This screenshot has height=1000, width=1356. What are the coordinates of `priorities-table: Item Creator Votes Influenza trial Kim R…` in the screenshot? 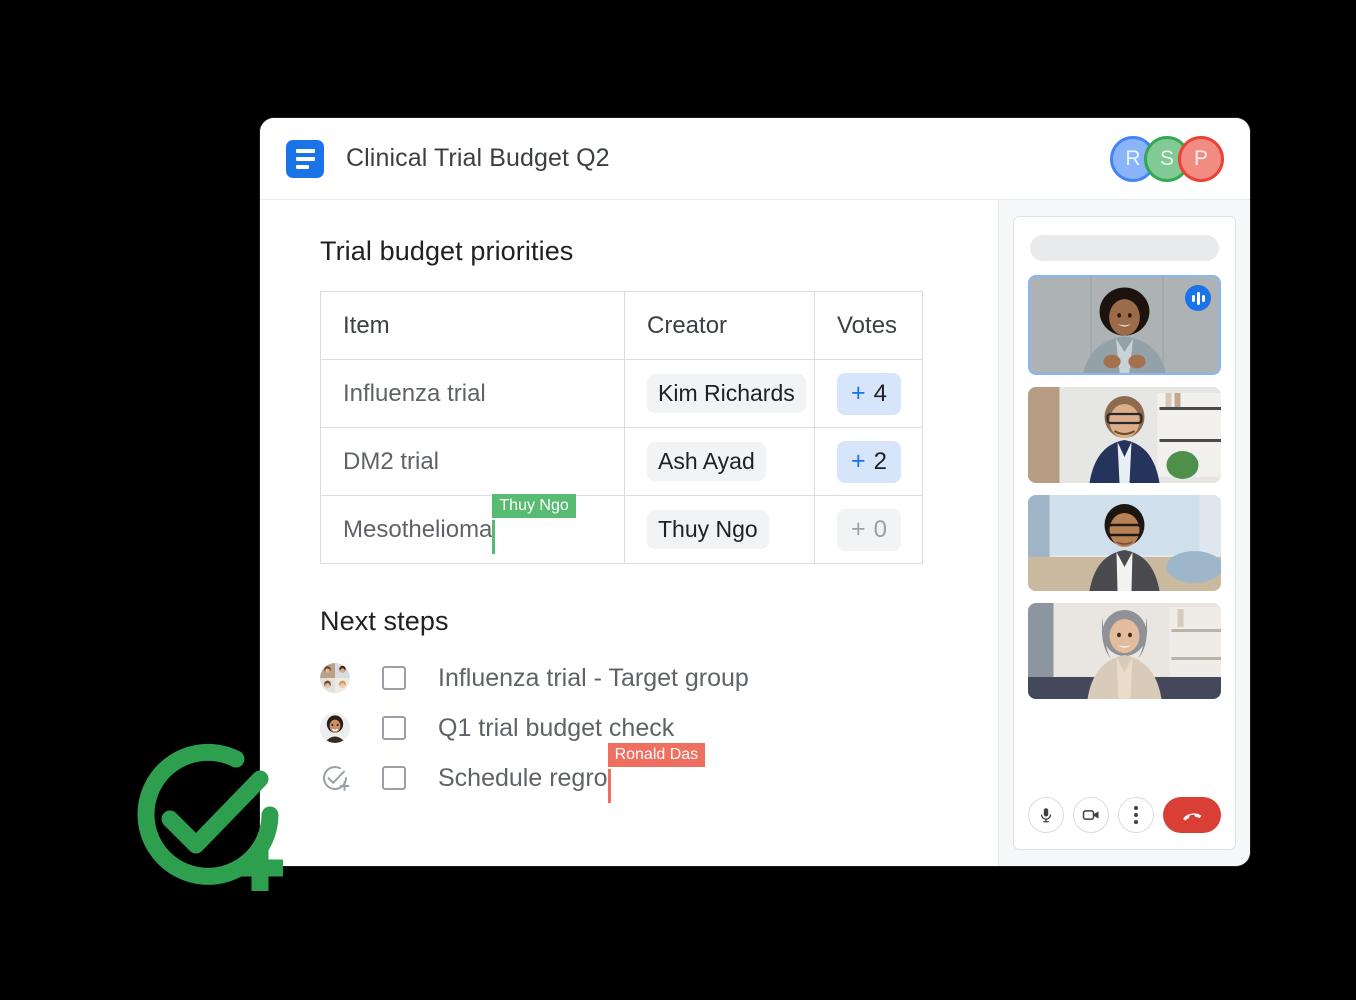 It's located at (621, 427).